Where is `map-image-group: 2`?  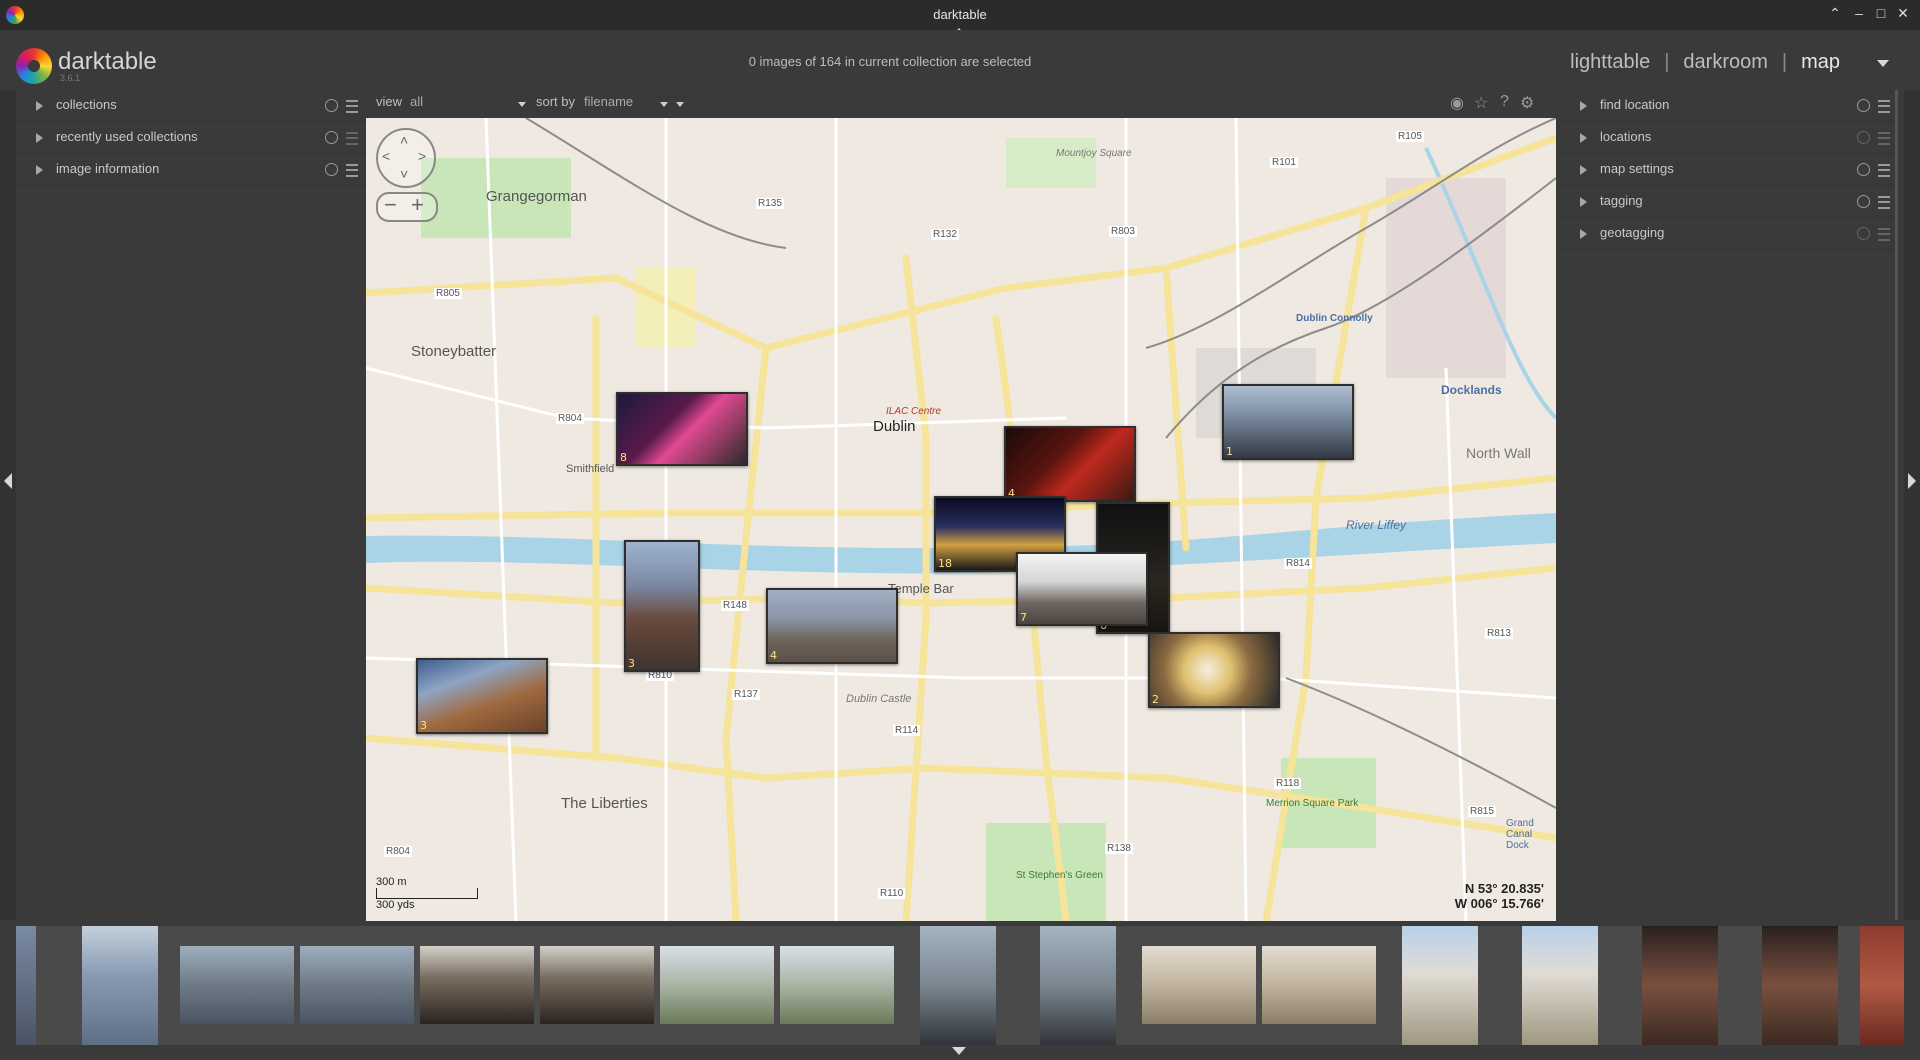 map-image-group: 2 is located at coordinates (1214, 670).